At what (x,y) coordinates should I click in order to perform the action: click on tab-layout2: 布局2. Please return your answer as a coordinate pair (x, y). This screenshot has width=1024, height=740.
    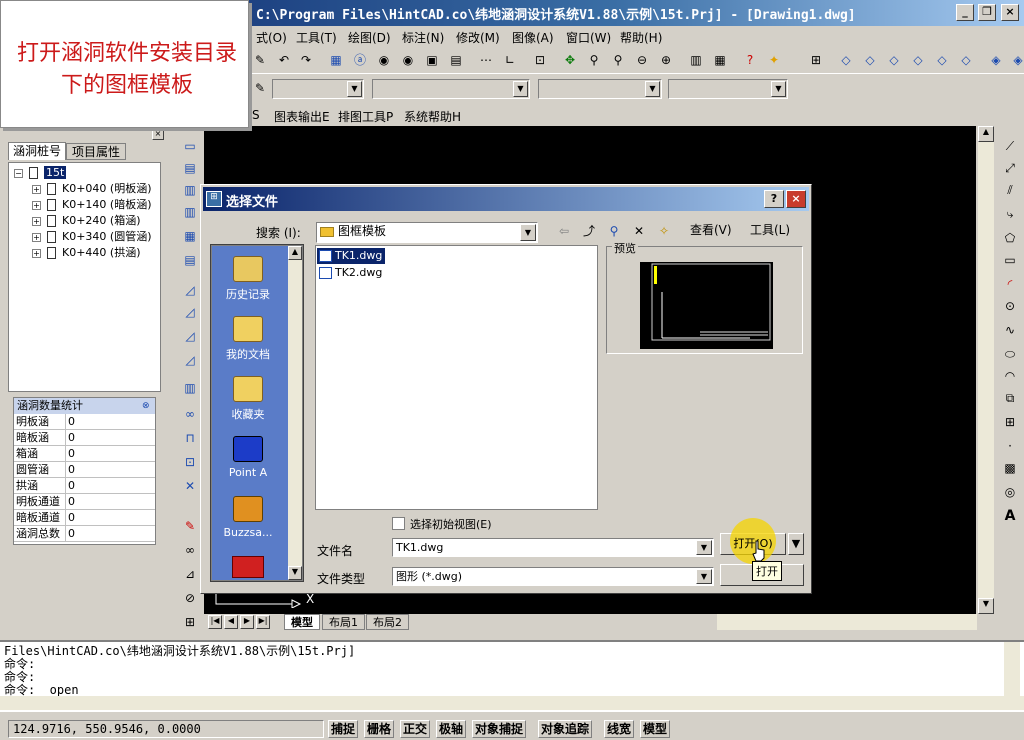
    Looking at the image, I should click on (387, 622).